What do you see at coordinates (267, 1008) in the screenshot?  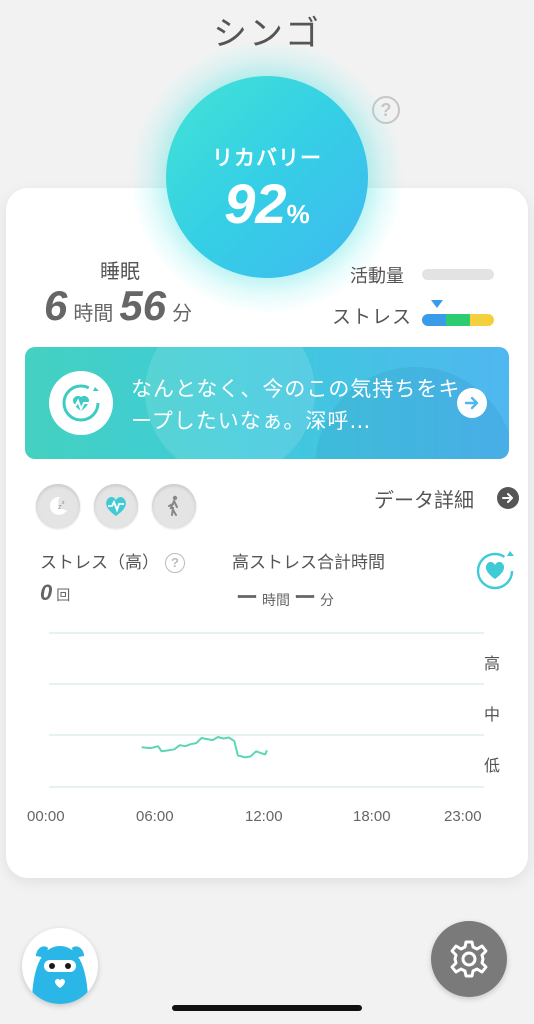 I see `home-indicator` at bounding box center [267, 1008].